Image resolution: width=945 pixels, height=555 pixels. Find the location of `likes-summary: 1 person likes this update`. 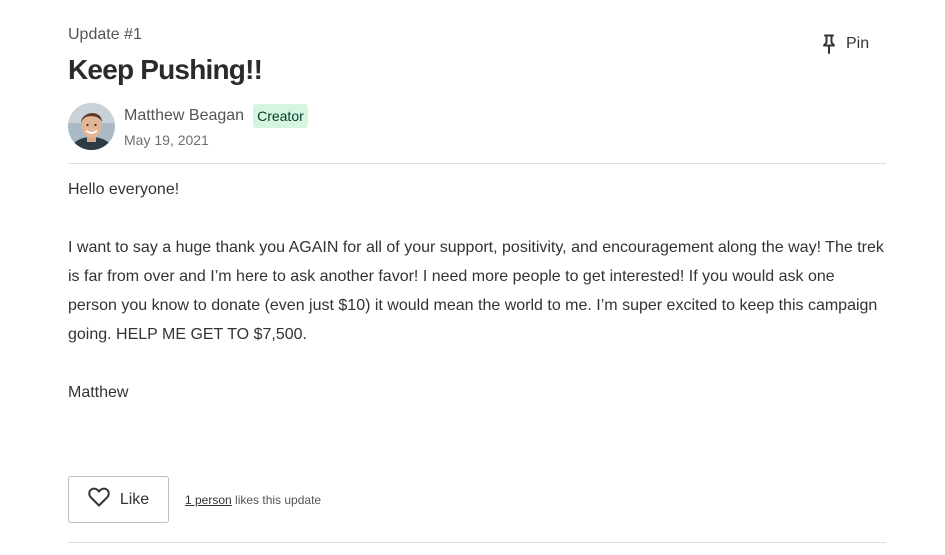

likes-summary: 1 person likes this update is located at coordinates (253, 500).